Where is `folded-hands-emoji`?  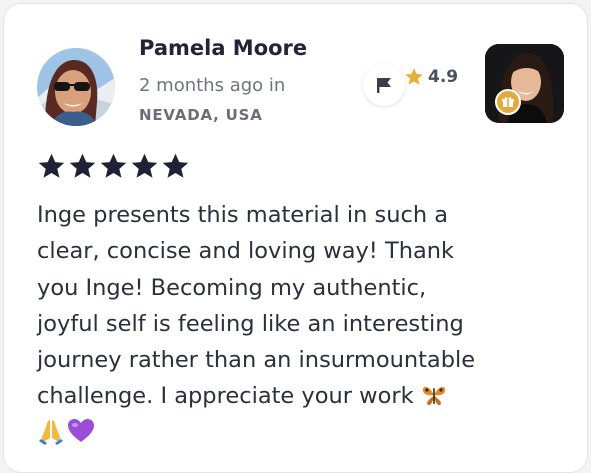 folded-hands-emoji is located at coordinates (51, 432).